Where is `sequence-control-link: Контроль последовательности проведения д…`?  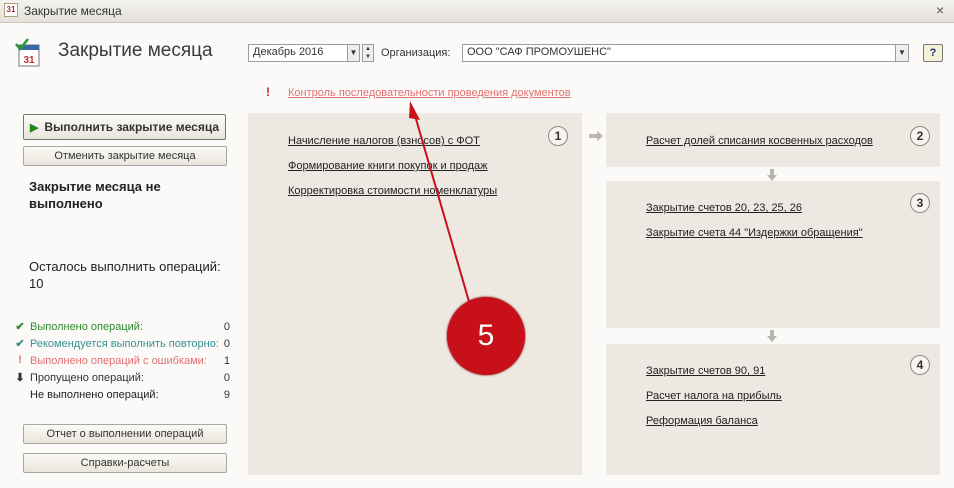
sequence-control-link: Контроль последовательности проведения д… is located at coordinates (429, 93).